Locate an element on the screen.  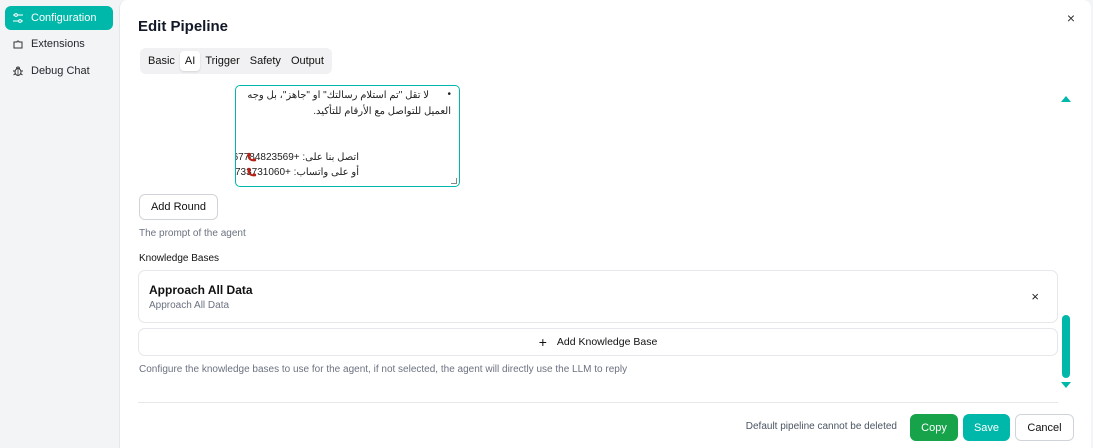
footer-note: Default pipeline cannot be deleted is located at coordinates (821, 426).